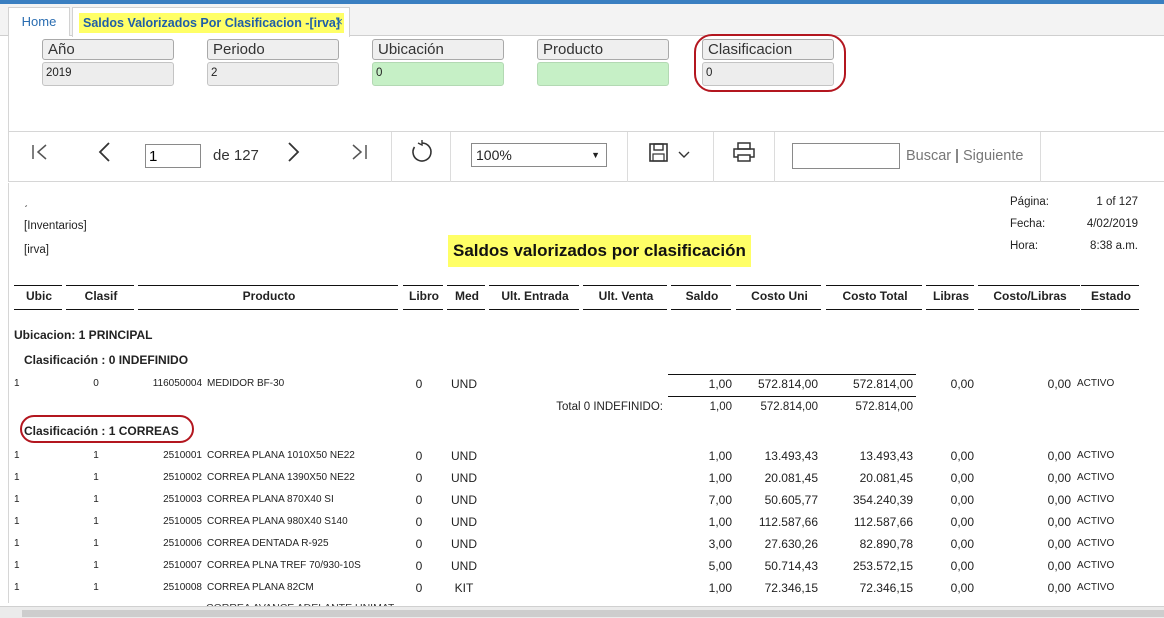  Describe the element at coordinates (846, 156) in the screenshot. I see `search-input` at that location.